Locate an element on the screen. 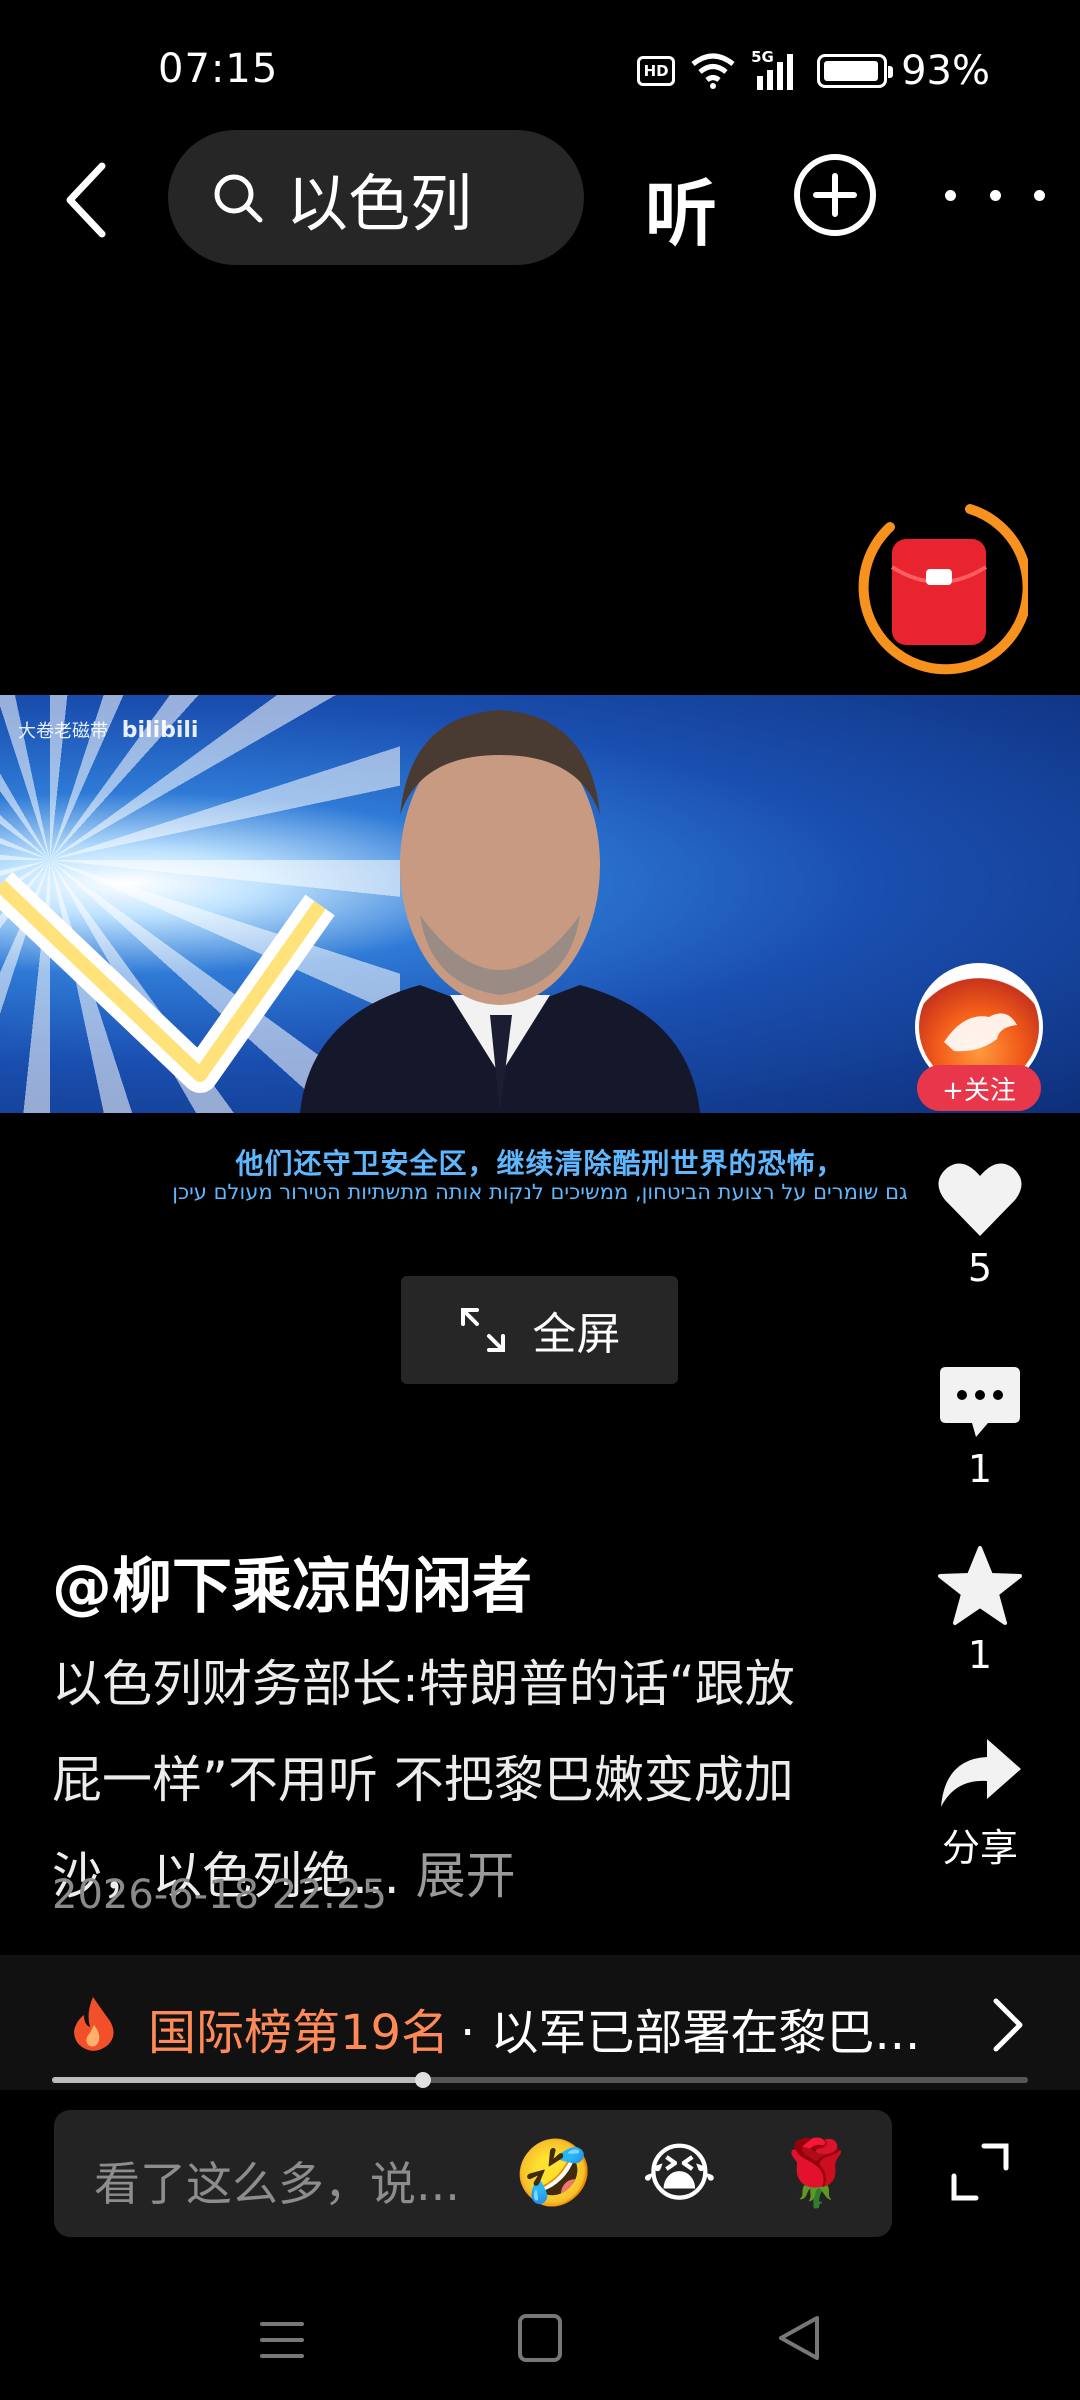  author-name: @柳下乘凉的闲者 is located at coordinates (292, 1581).